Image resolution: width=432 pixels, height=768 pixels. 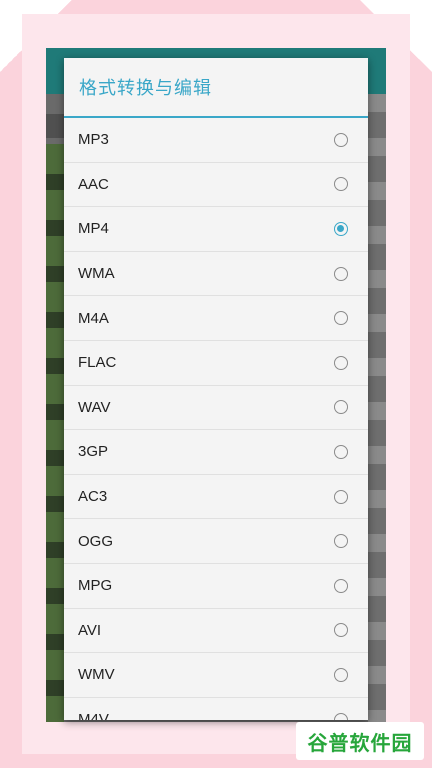 I want to click on format-option-label: FLAC, so click(x=97, y=363).